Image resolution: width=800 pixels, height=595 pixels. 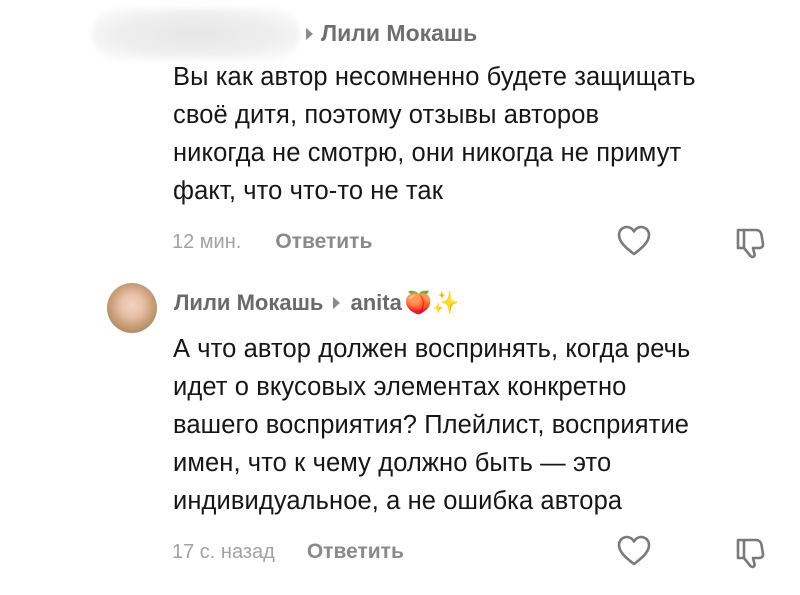 I want to click on comment2-author: Лили Мокашь, so click(x=248, y=303).